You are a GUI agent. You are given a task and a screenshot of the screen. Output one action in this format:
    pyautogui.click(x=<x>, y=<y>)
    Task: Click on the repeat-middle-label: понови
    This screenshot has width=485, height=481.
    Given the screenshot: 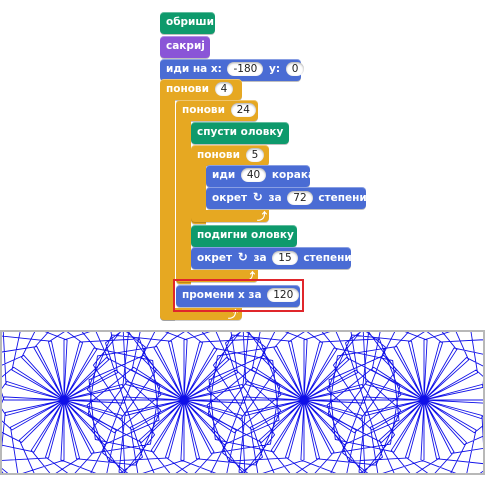 What is the action you would take?
    pyautogui.click(x=203, y=110)
    